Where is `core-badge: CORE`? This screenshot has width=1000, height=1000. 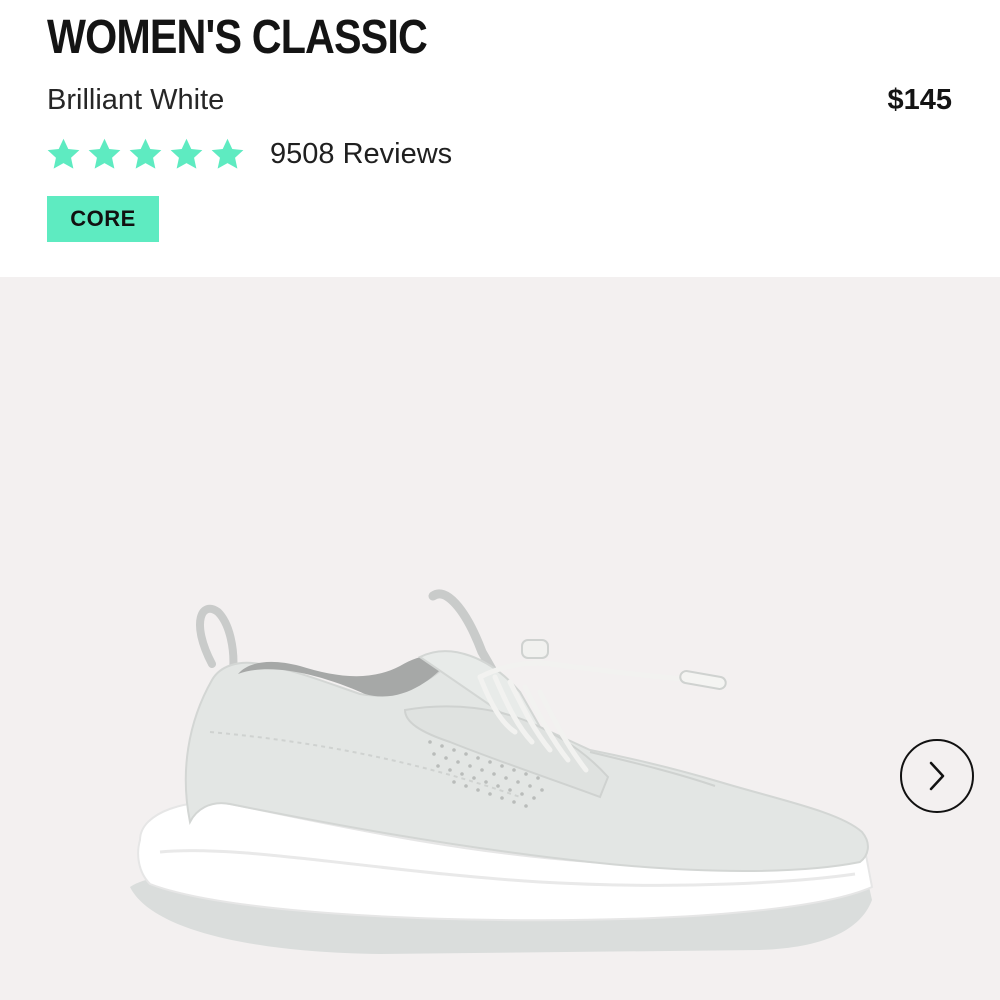
core-badge: CORE is located at coordinates (103, 219).